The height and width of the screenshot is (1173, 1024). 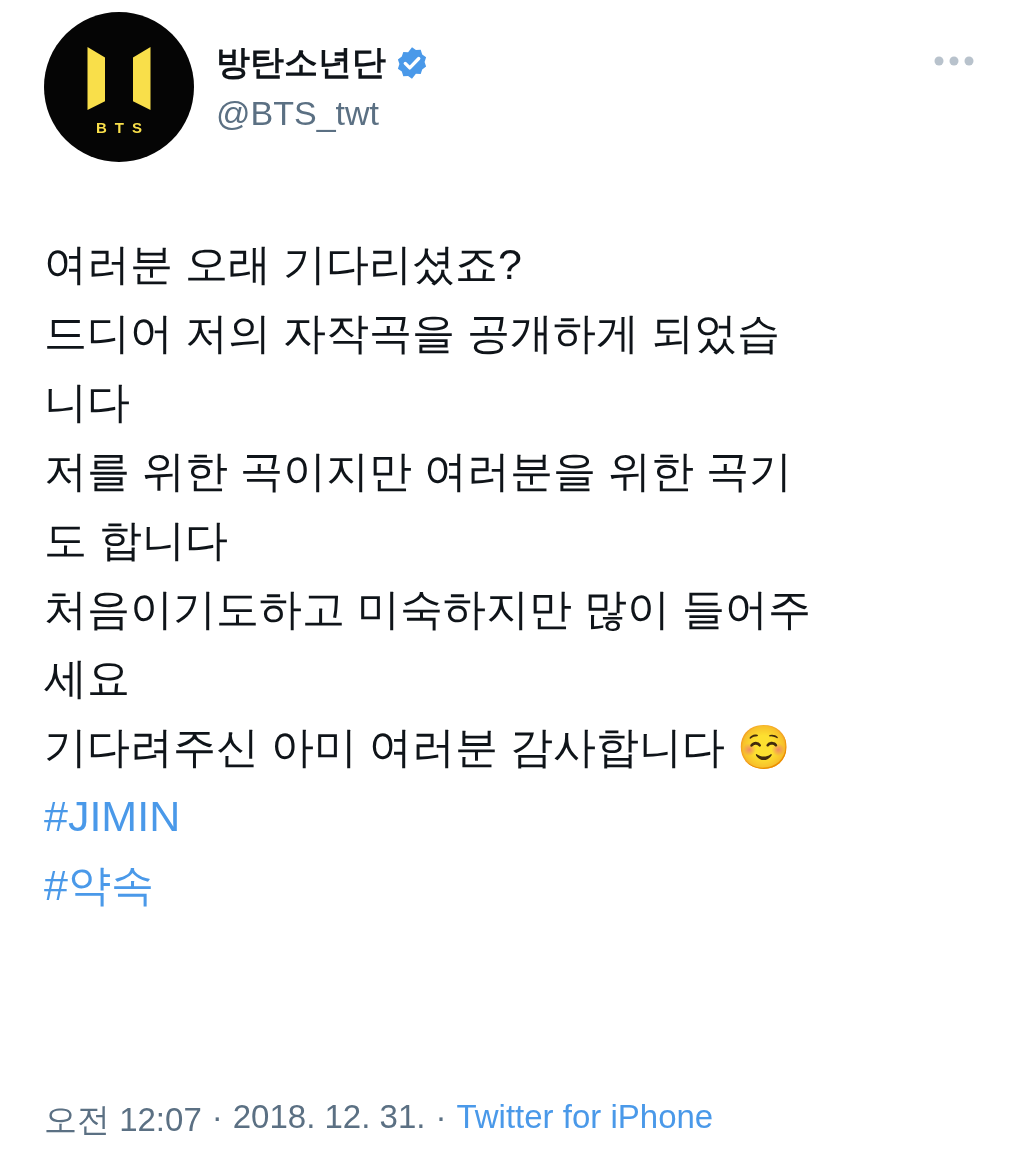 What do you see at coordinates (112, 816) in the screenshot?
I see `hashtag-link: #JIMIN` at bounding box center [112, 816].